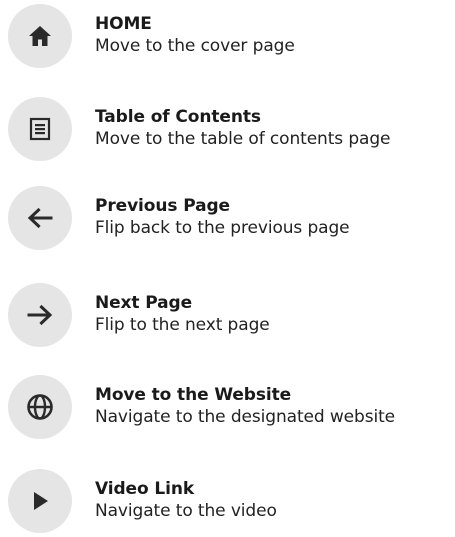  I want to click on arrow-left-icon, so click(40, 218).